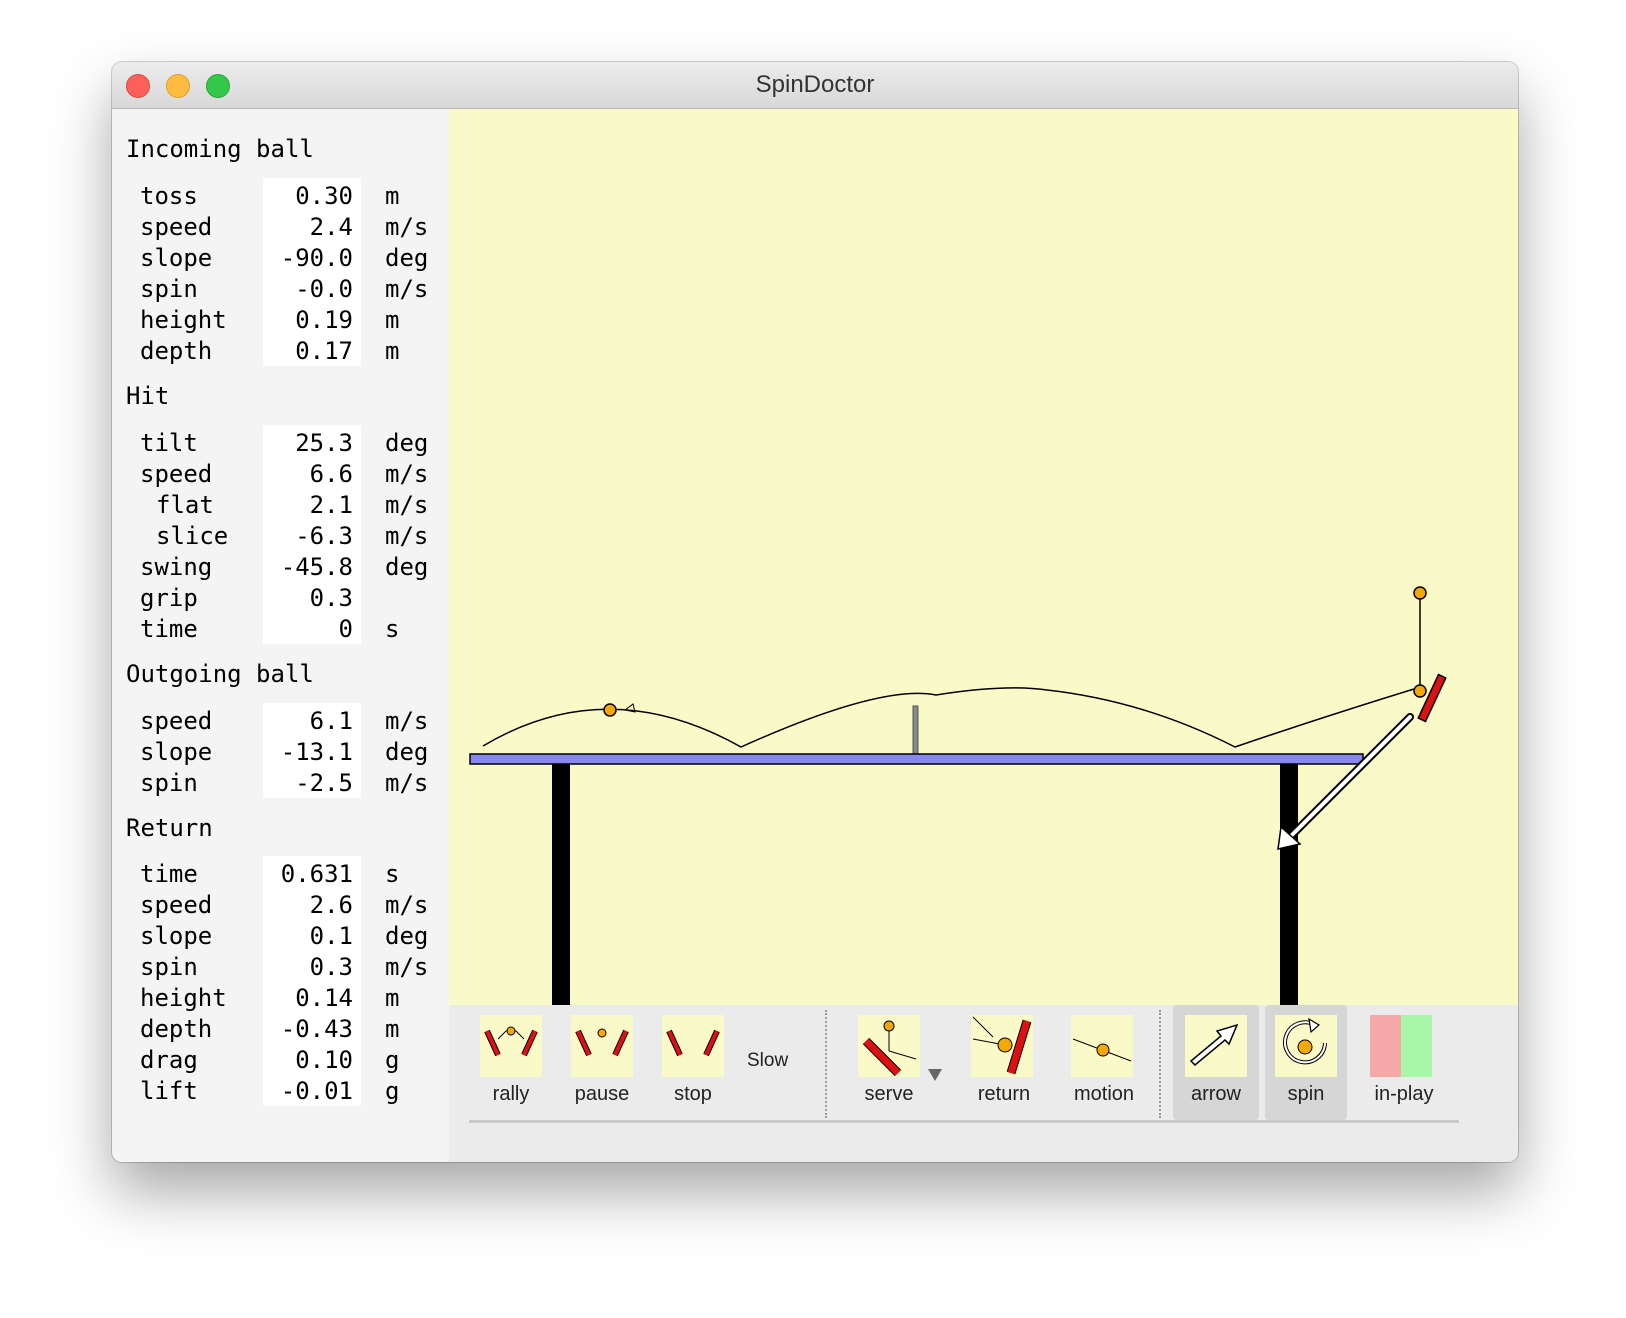  Describe the element at coordinates (935, 1075) in the screenshot. I see `serve-dropdown-icon` at that location.